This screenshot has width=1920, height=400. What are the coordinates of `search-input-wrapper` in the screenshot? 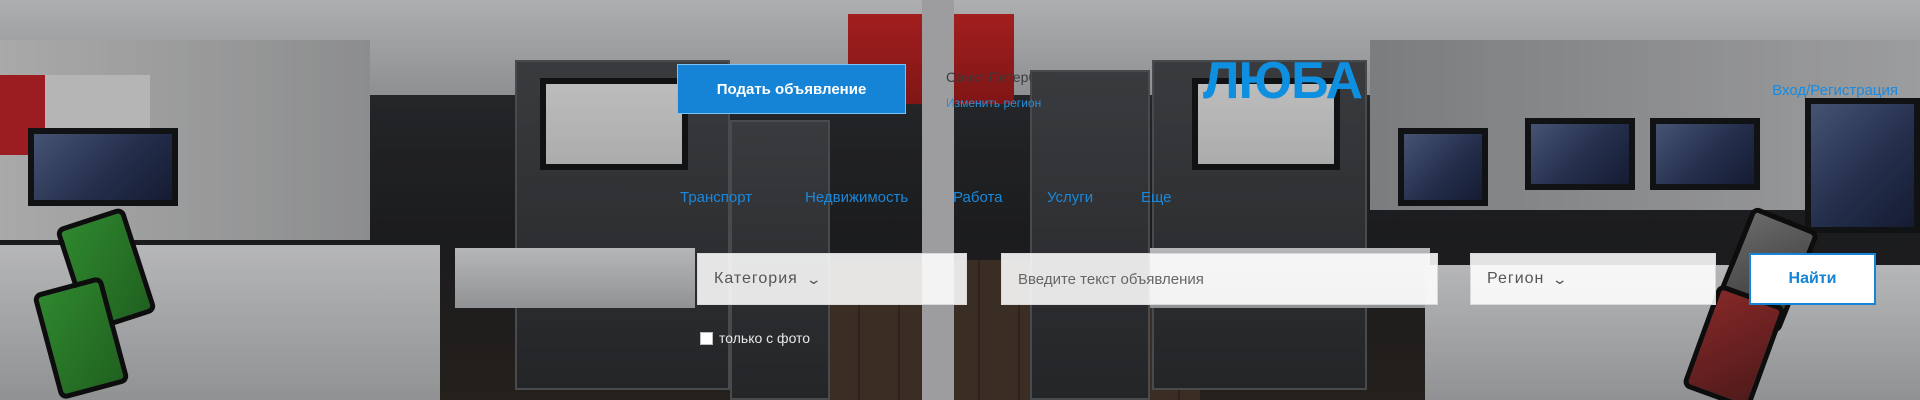 It's located at (1219, 279).